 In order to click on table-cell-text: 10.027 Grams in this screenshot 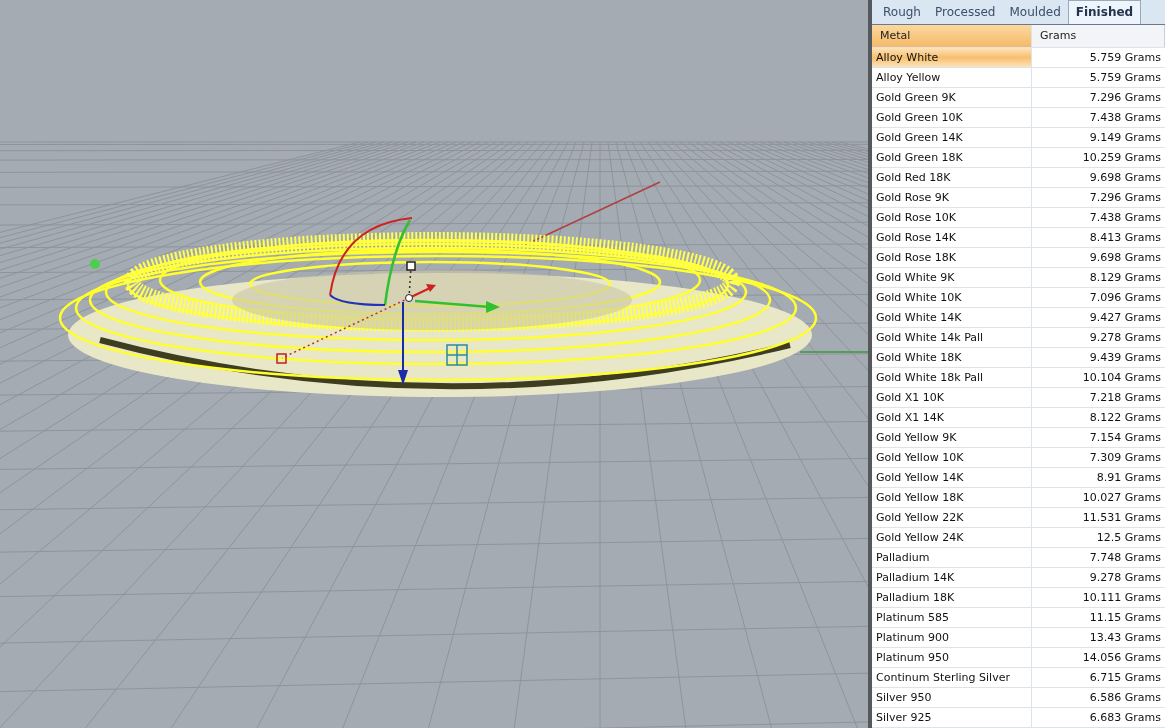, I will do `click(1121, 498)`.